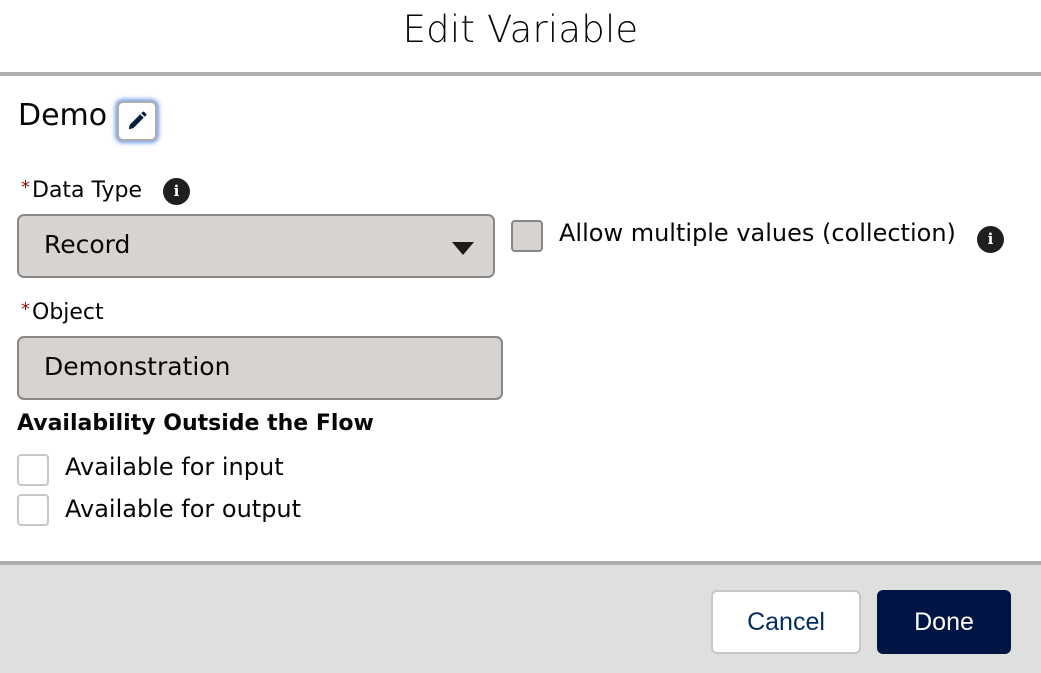 This screenshot has width=1041, height=673. I want to click on object-label: *Object, so click(62, 312).